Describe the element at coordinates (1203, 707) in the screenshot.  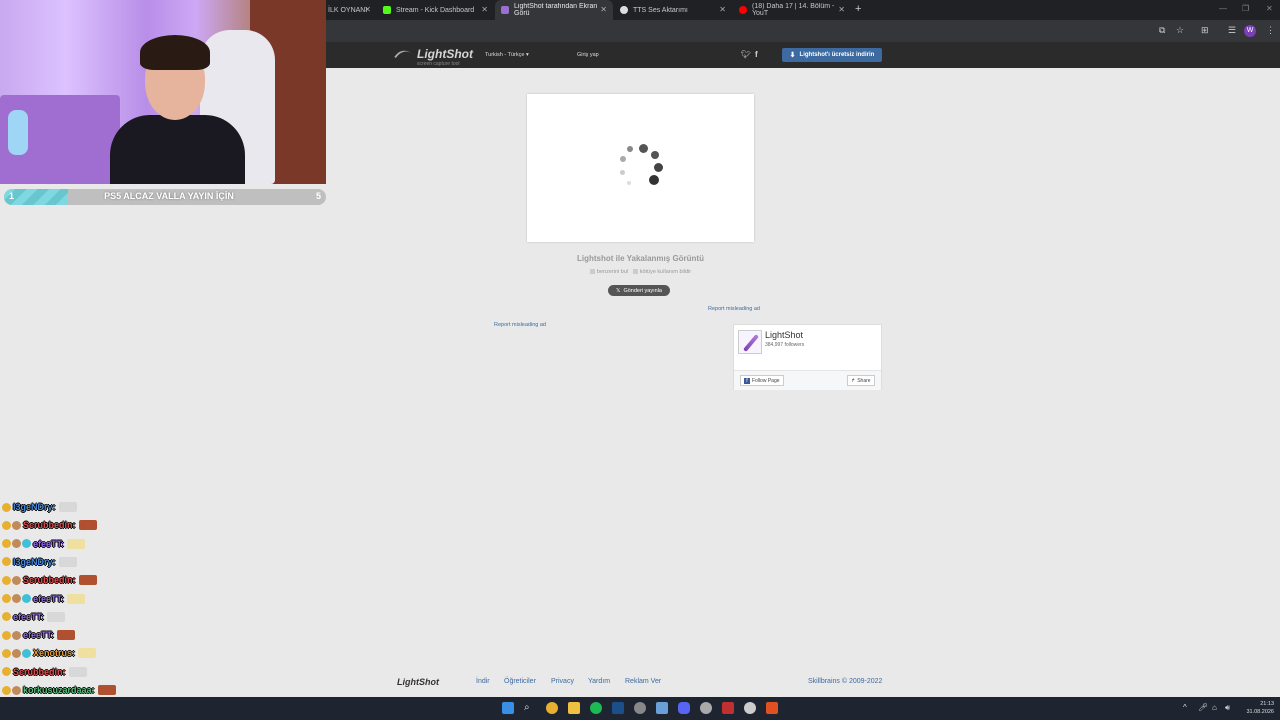
I see `microphone-icon: 🎤︎` at that location.